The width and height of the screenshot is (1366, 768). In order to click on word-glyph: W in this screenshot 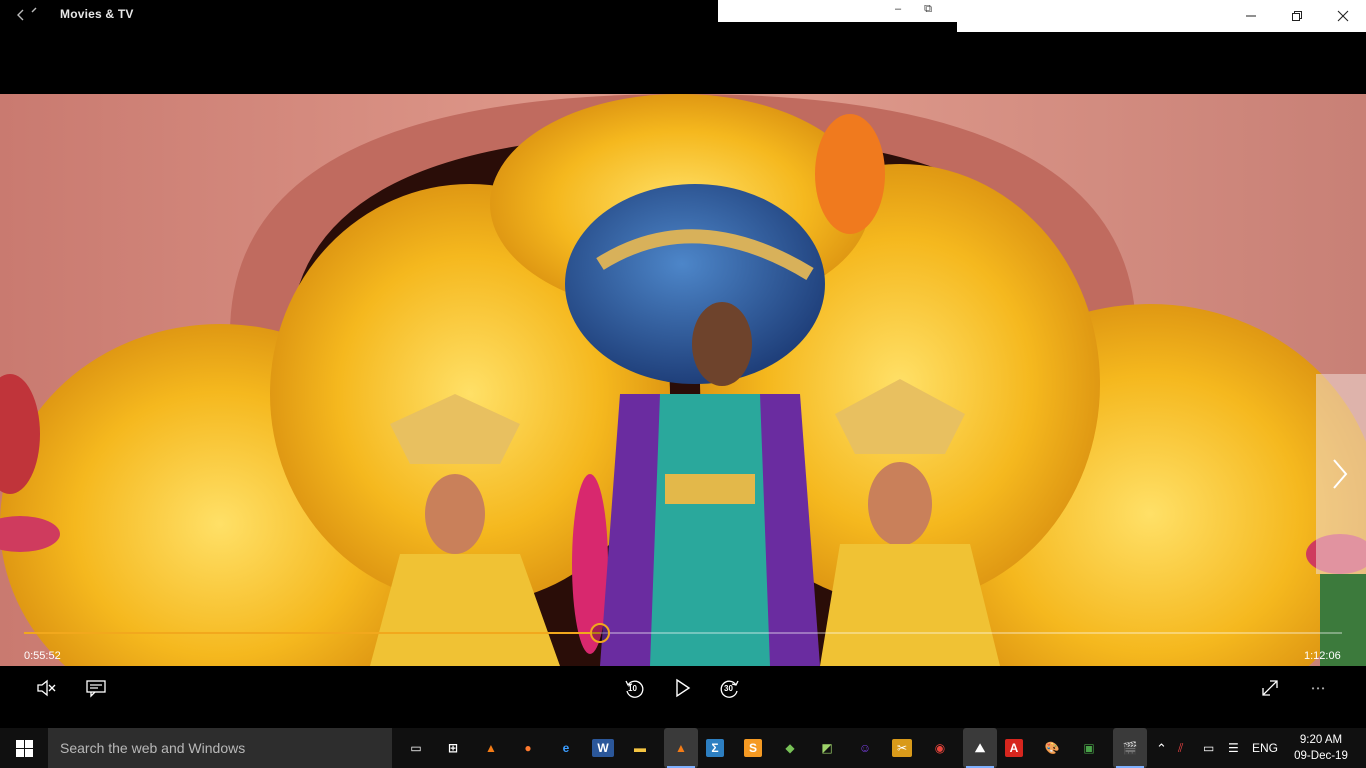, I will do `click(603, 748)`.